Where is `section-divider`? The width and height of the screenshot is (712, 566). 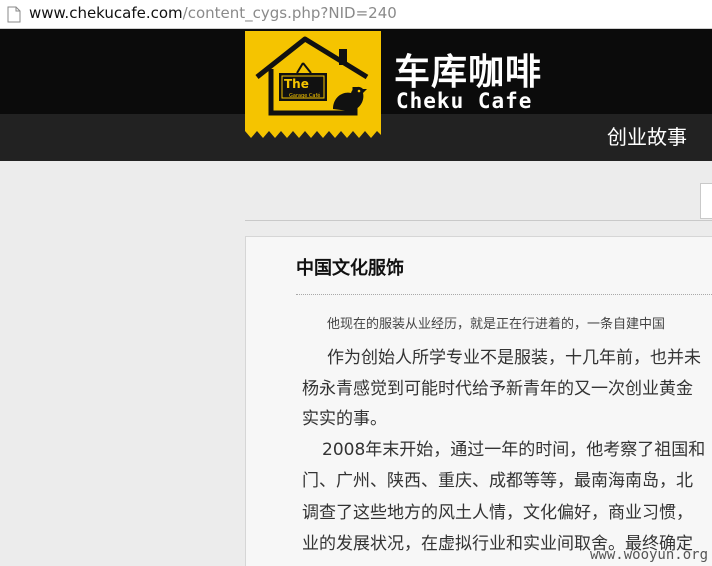 section-divider is located at coordinates (478, 220).